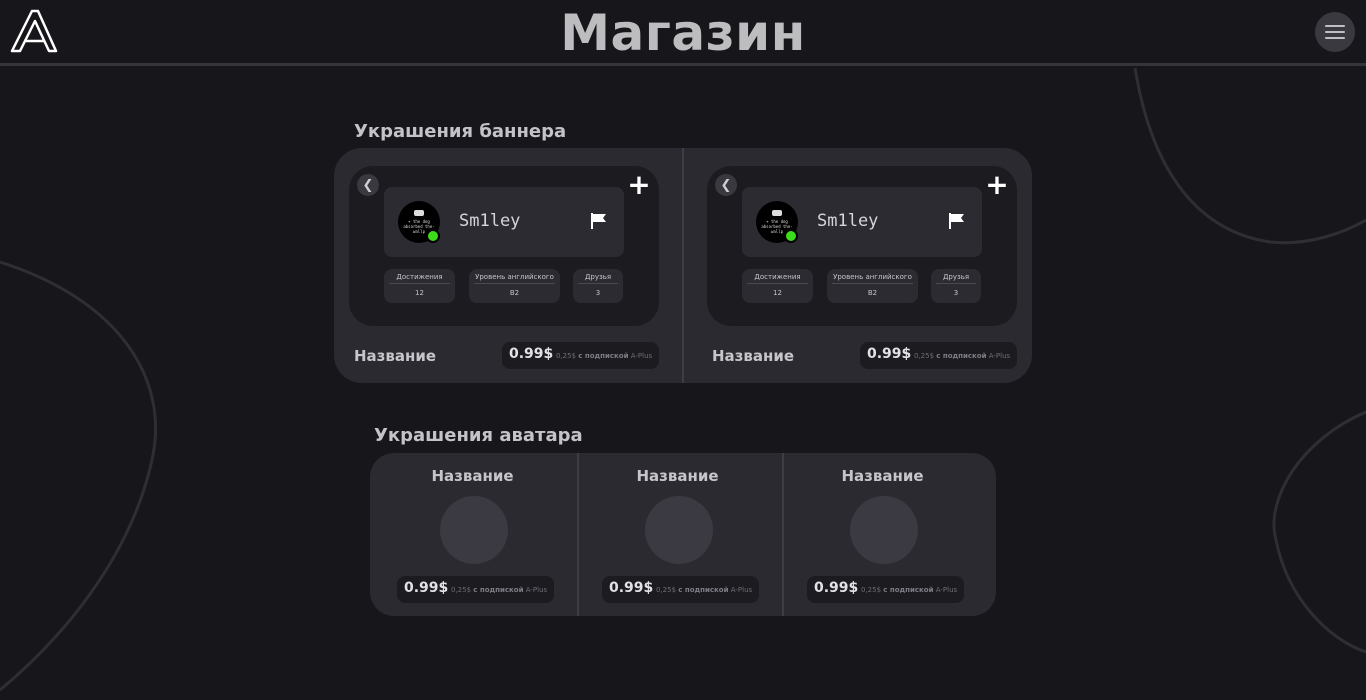 The image size is (1366, 700). Describe the element at coordinates (460, 131) in the screenshot. I see `banner-section-title: Украшения баннера` at that location.